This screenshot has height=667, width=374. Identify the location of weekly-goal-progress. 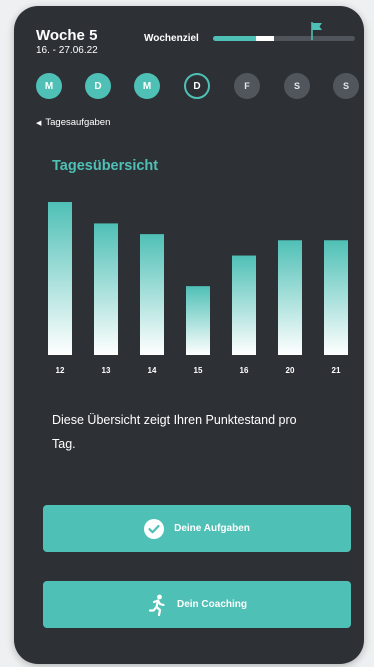
(284, 38).